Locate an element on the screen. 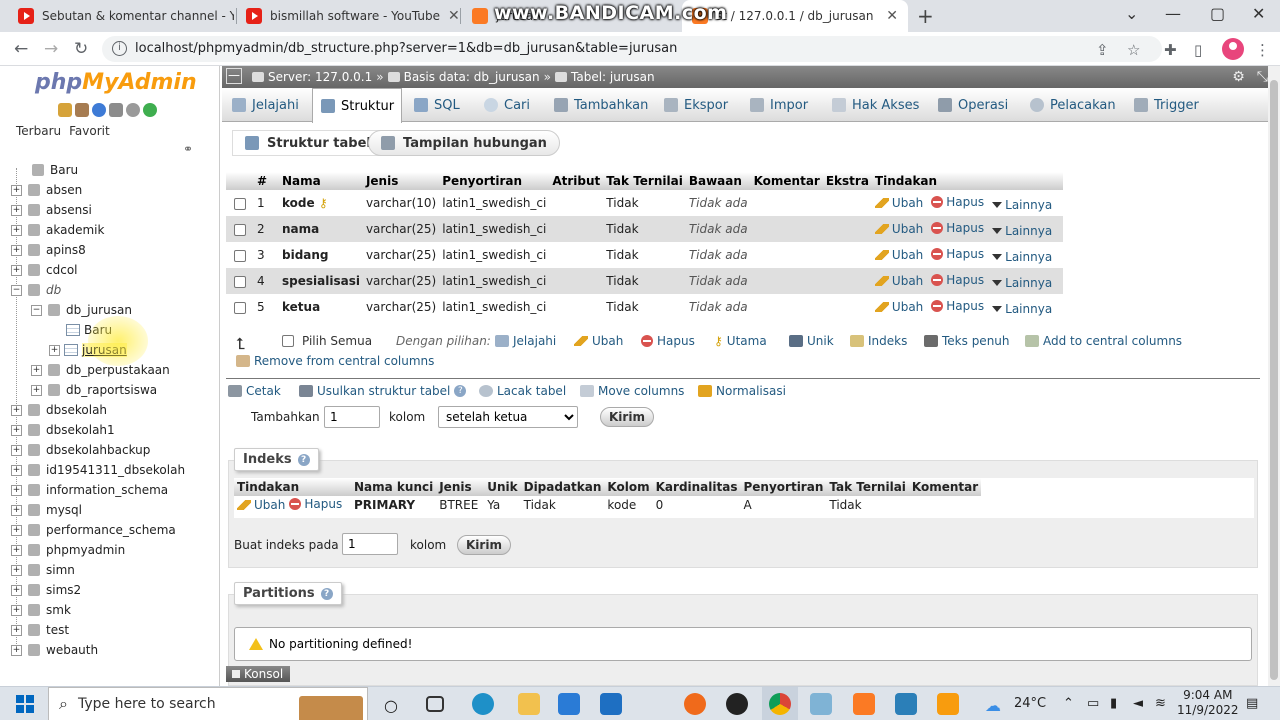 Image resolution: width=1280 pixels, height=720 pixels. task-view-icon is located at coordinates (435, 704).